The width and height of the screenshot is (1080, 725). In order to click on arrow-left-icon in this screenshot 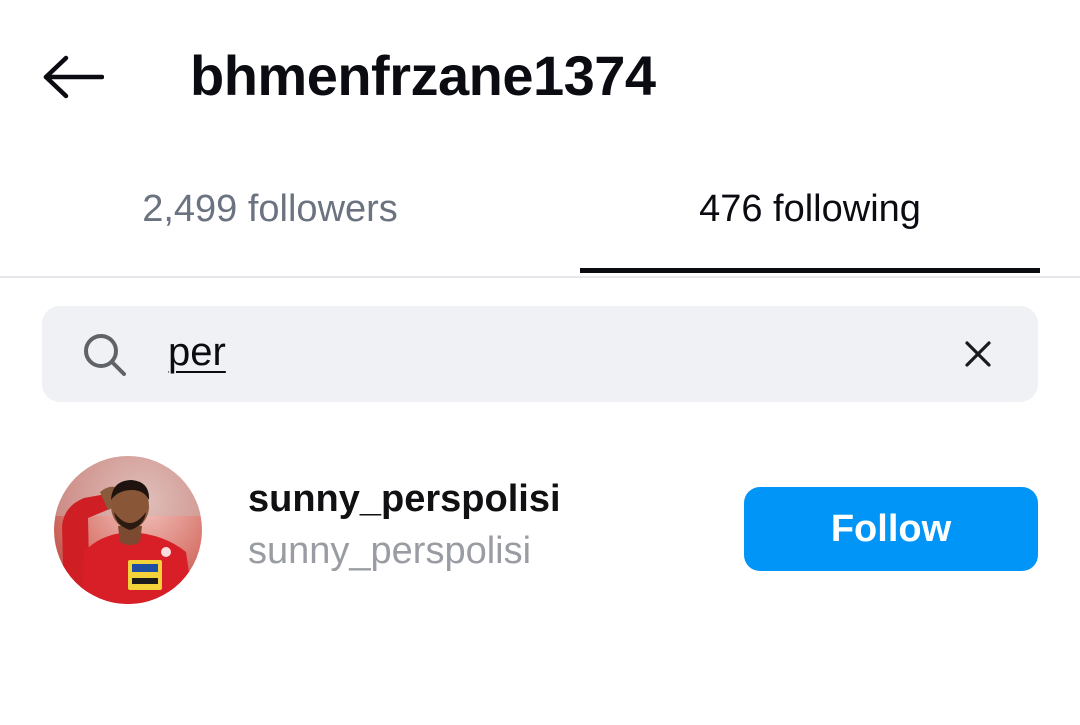, I will do `click(73, 77)`.